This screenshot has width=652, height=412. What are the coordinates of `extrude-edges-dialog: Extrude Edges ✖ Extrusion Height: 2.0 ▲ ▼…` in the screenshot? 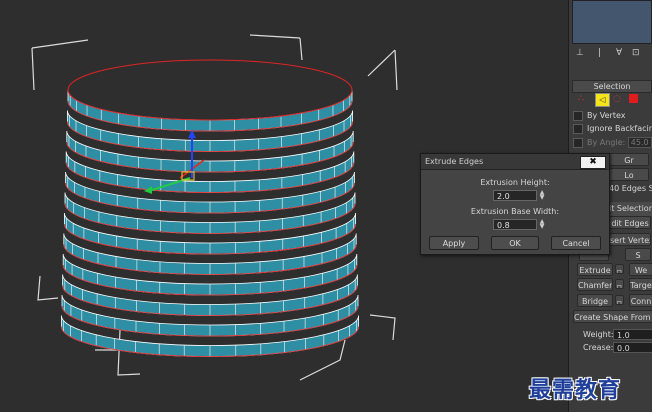 It's located at (515, 204).